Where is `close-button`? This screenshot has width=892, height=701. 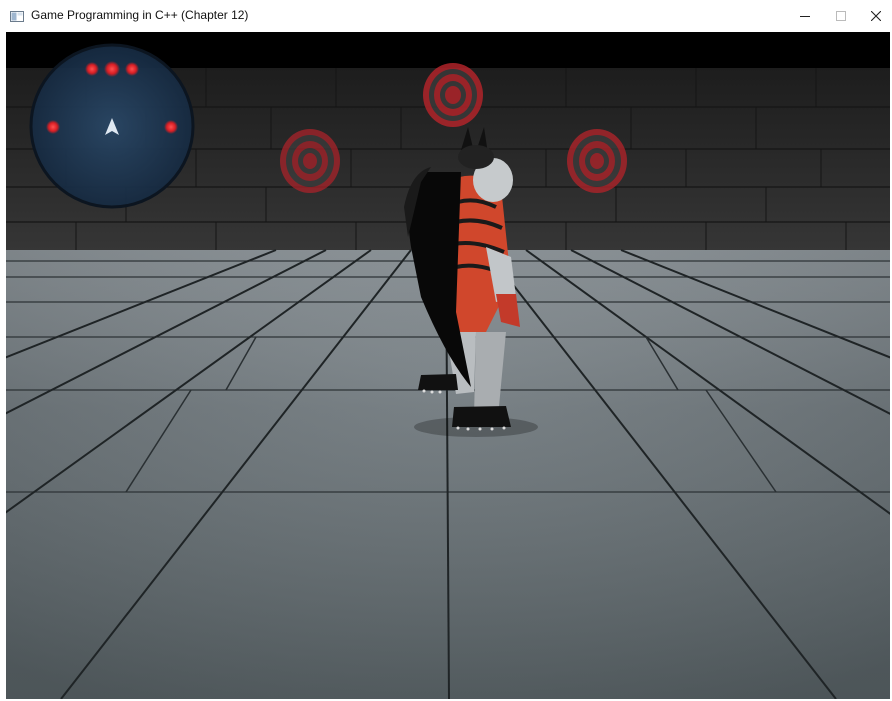
close-button is located at coordinates (872, 16).